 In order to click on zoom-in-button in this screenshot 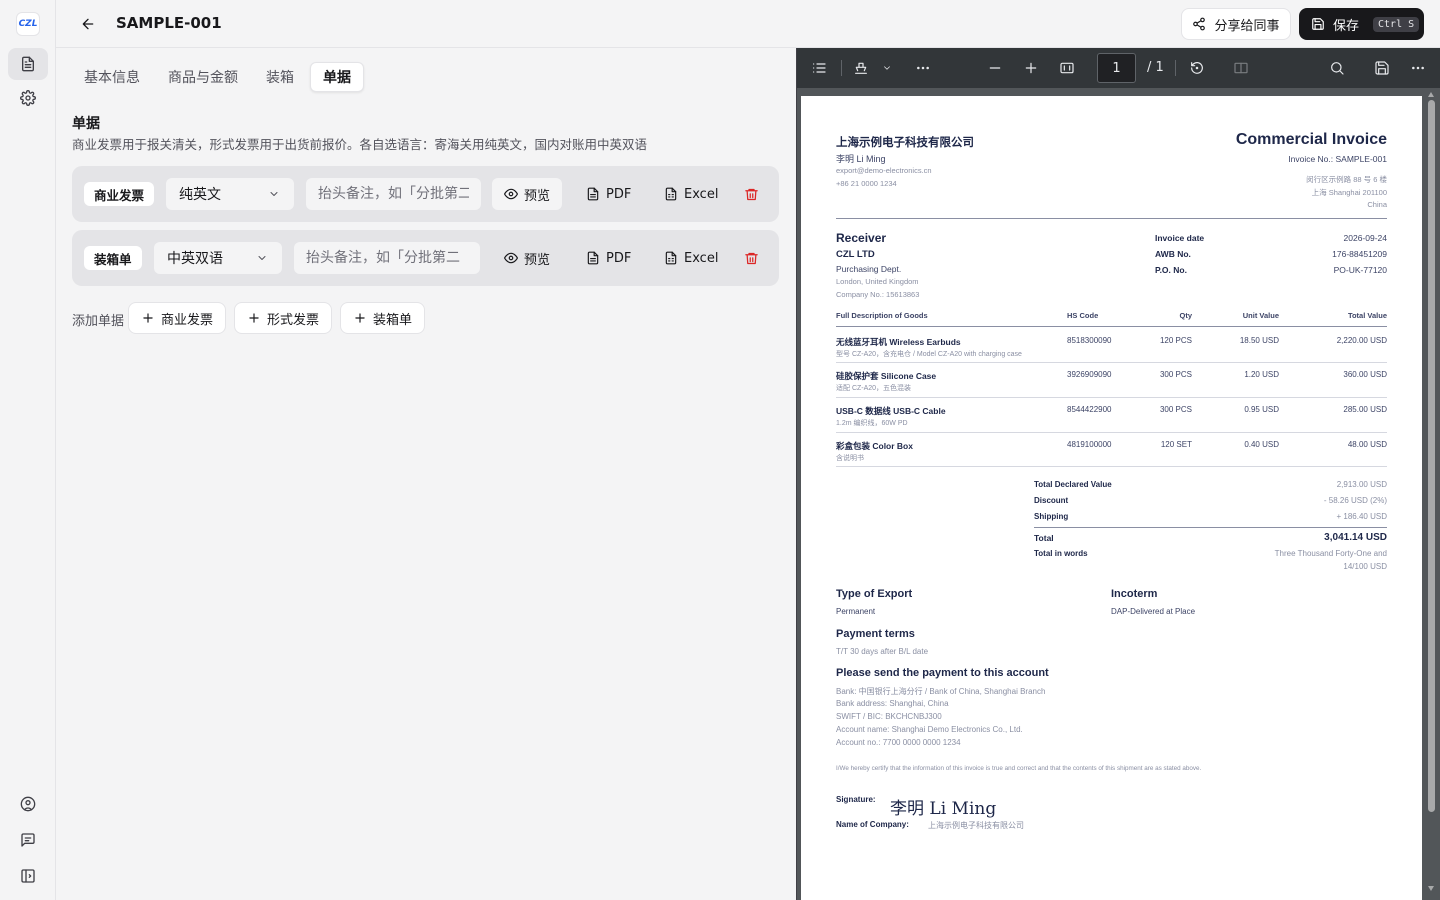, I will do `click(1031, 68)`.